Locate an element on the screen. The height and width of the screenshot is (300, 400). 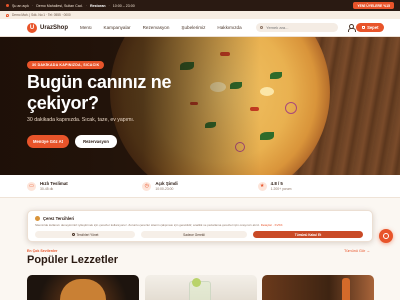
hero-title: Bugün canınız ne çekiyor? is located at coordinates (99, 92).